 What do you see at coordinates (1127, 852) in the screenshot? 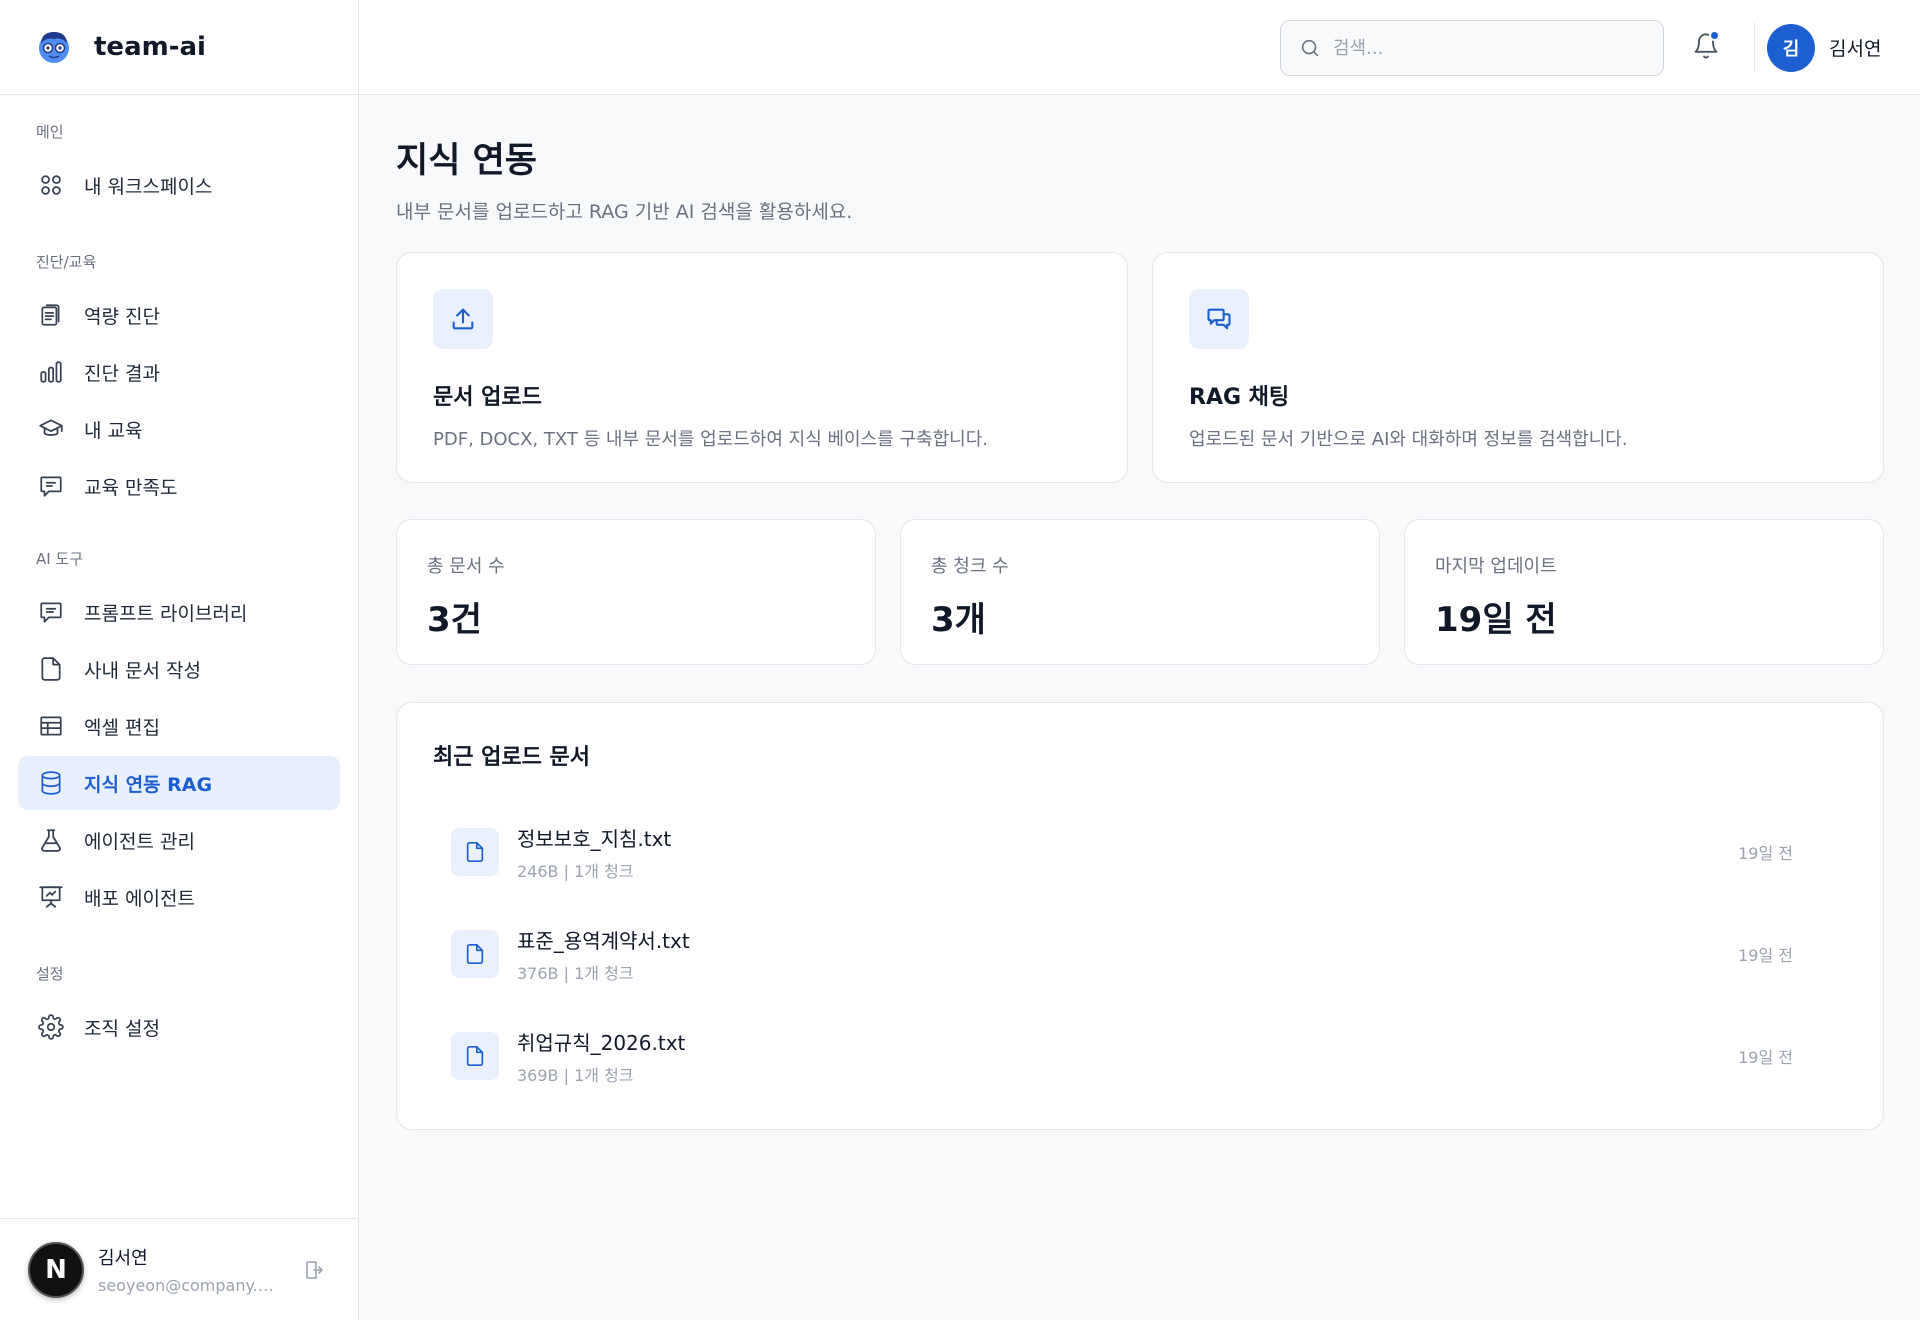
I see `document-text: 정보보호_지침.txt 246B | 1개 청크` at bounding box center [1127, 852].